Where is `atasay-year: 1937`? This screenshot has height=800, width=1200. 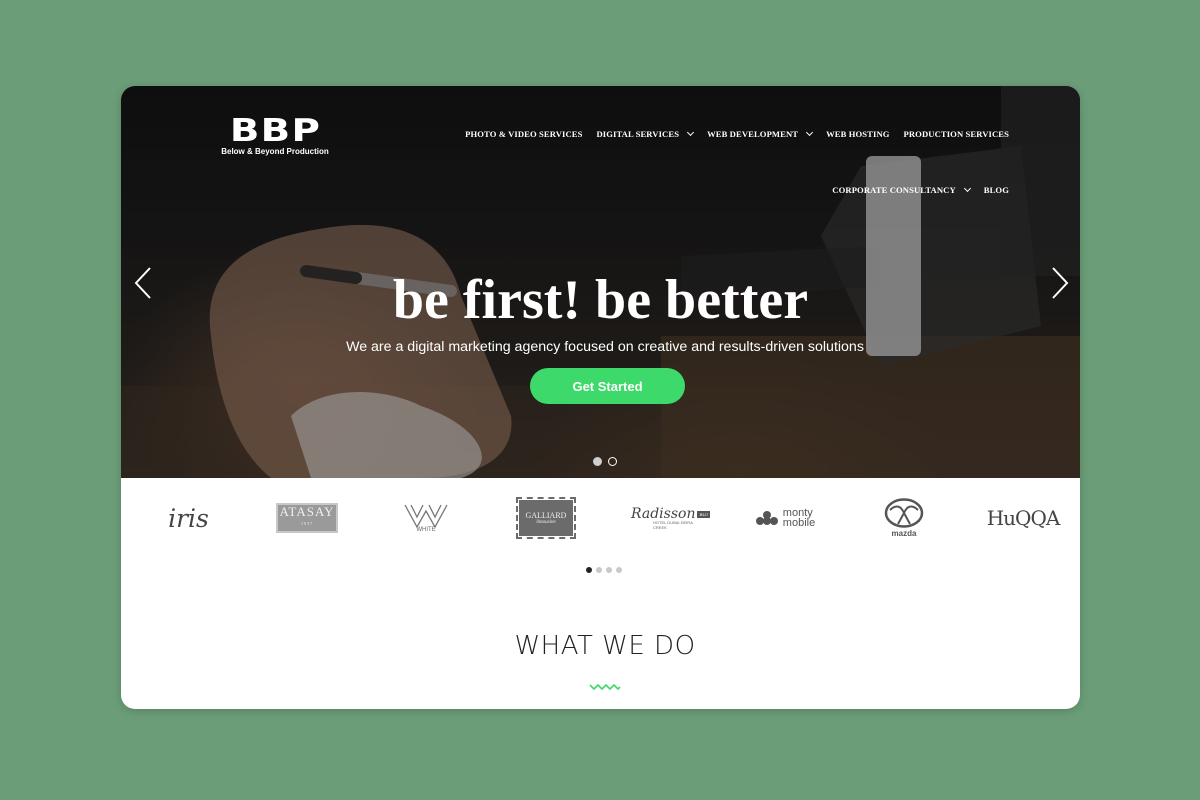
atasay-year: 1937 is located at coordinates (307, 523).